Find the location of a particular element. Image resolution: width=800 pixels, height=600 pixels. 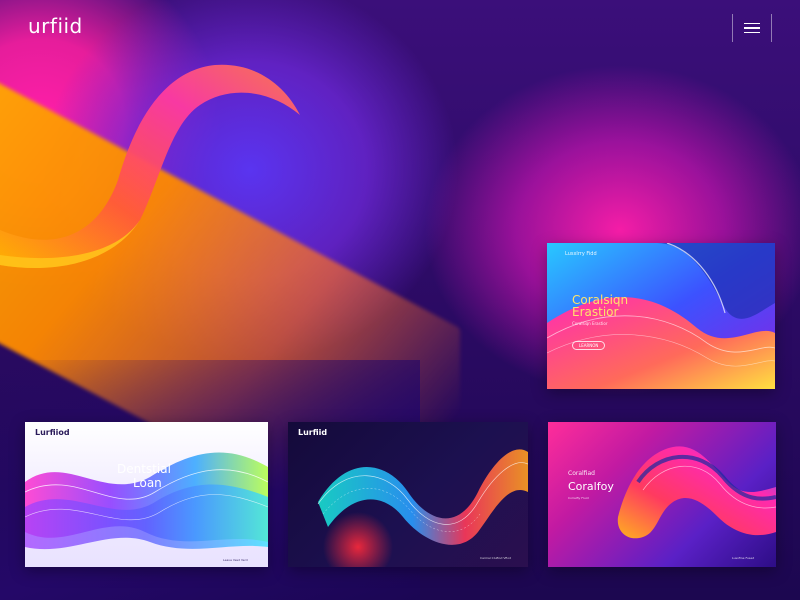

card-1-learn-button: LEARNON is located at coordinates (589, 345).